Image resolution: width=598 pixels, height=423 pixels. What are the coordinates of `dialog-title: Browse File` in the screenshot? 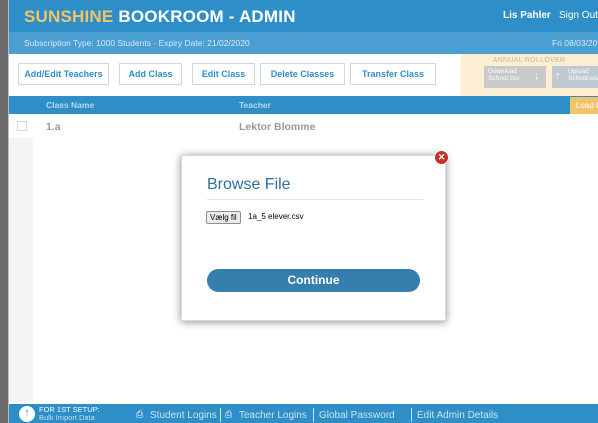 It's located at (249, 184).